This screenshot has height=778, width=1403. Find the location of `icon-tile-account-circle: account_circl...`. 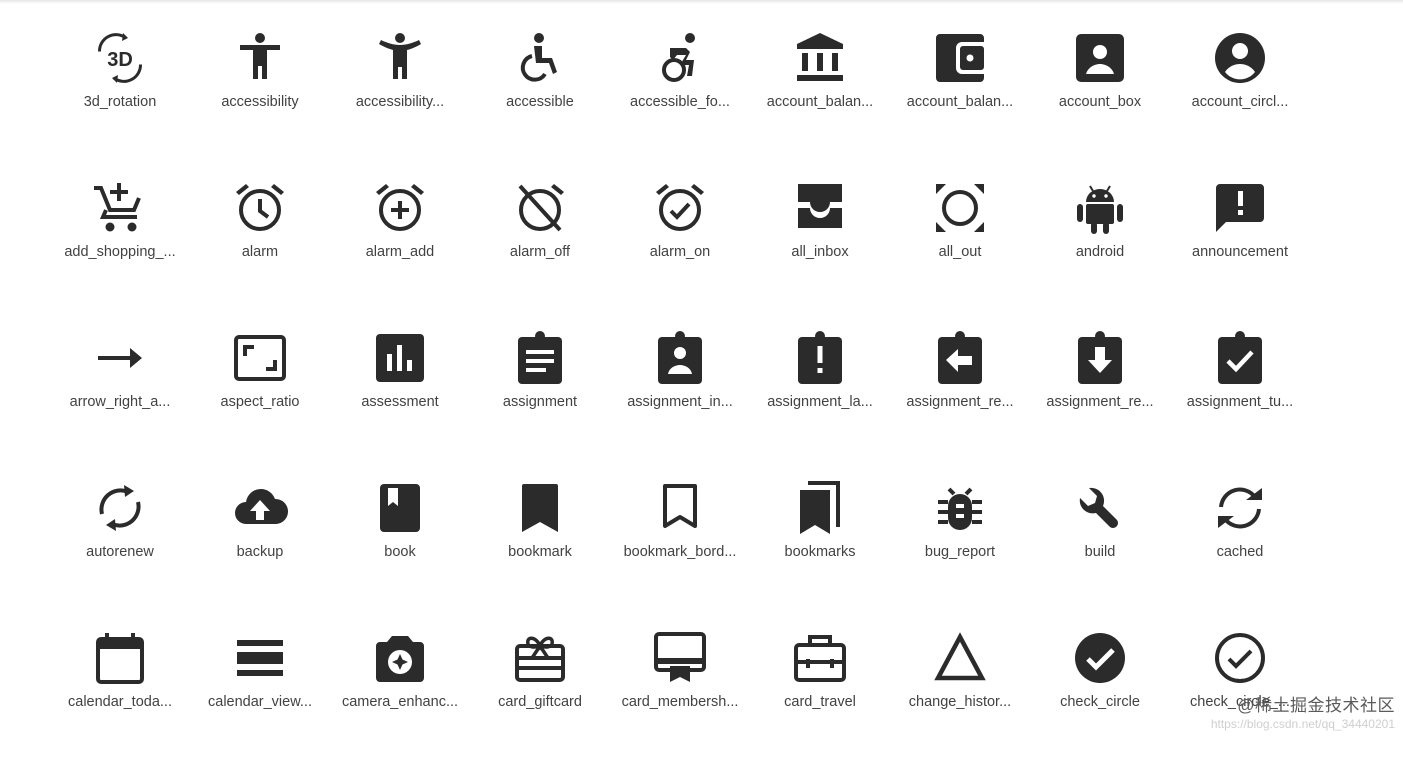

icon-tile-account-circle: account_circl... is located at coordinates (1240, 103).